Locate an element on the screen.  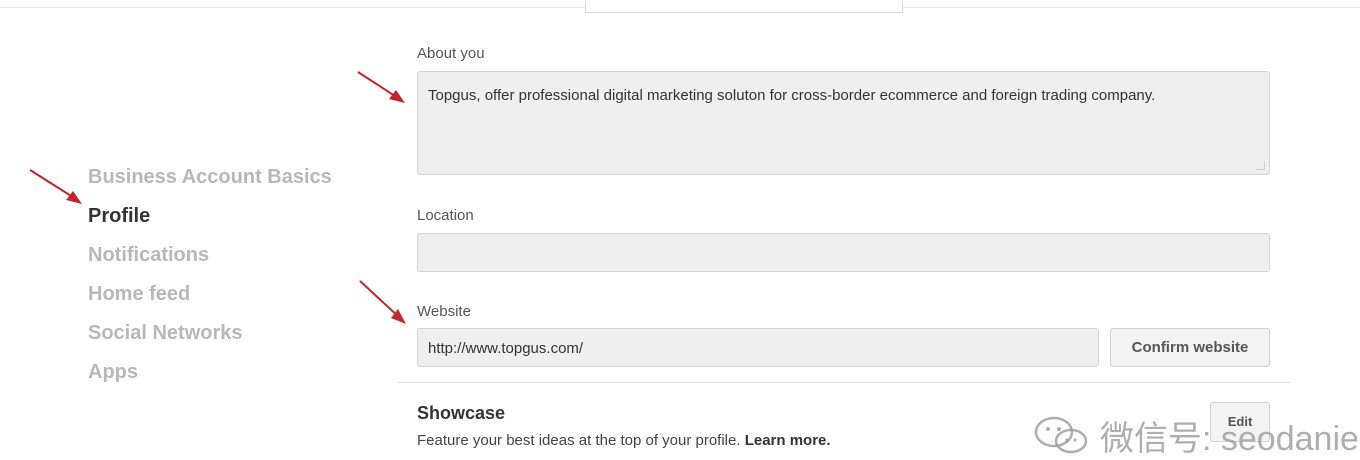
showcase-title: Showcase is located at coordinates (461, 413).